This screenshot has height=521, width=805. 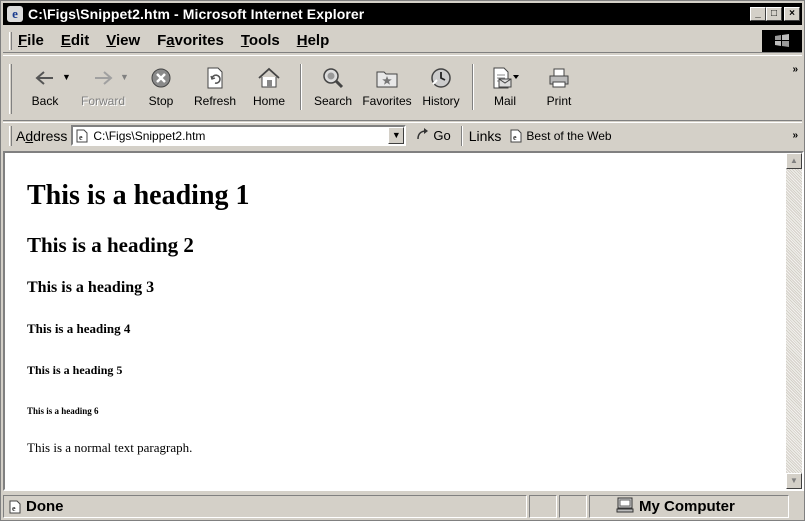 What do you see at coordinates (505, 86) in the screenshot?
I see `mail-button: Mail` at bounding box center [505, 86].